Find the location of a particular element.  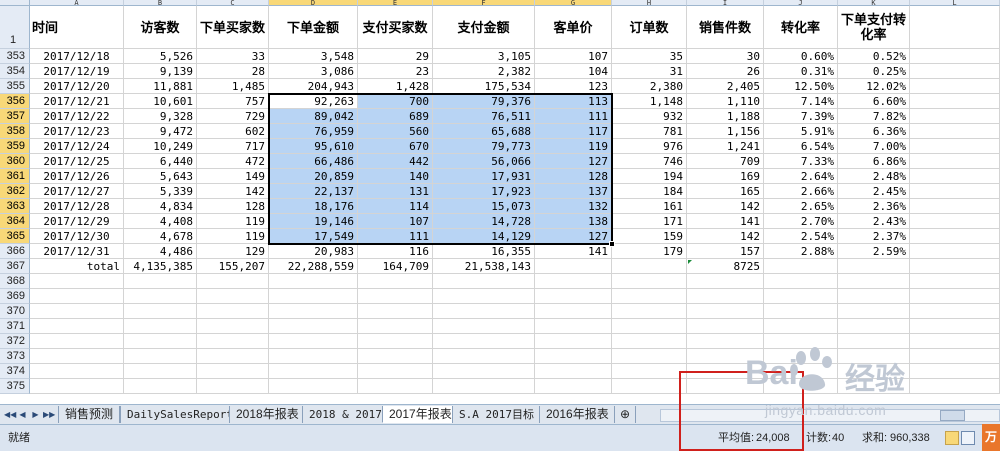

prev-sheet-icon: ◀ is located at coordinates (22, 415).